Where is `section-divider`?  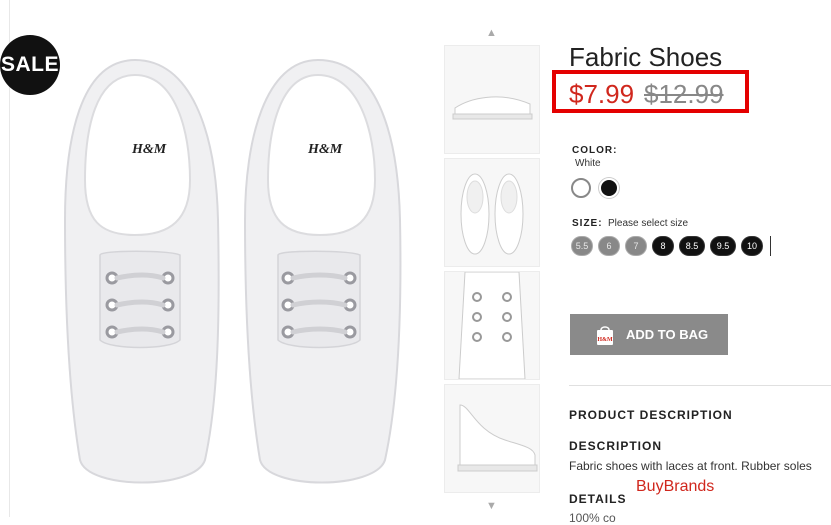
section-divider is located at coordinates (700, 385).